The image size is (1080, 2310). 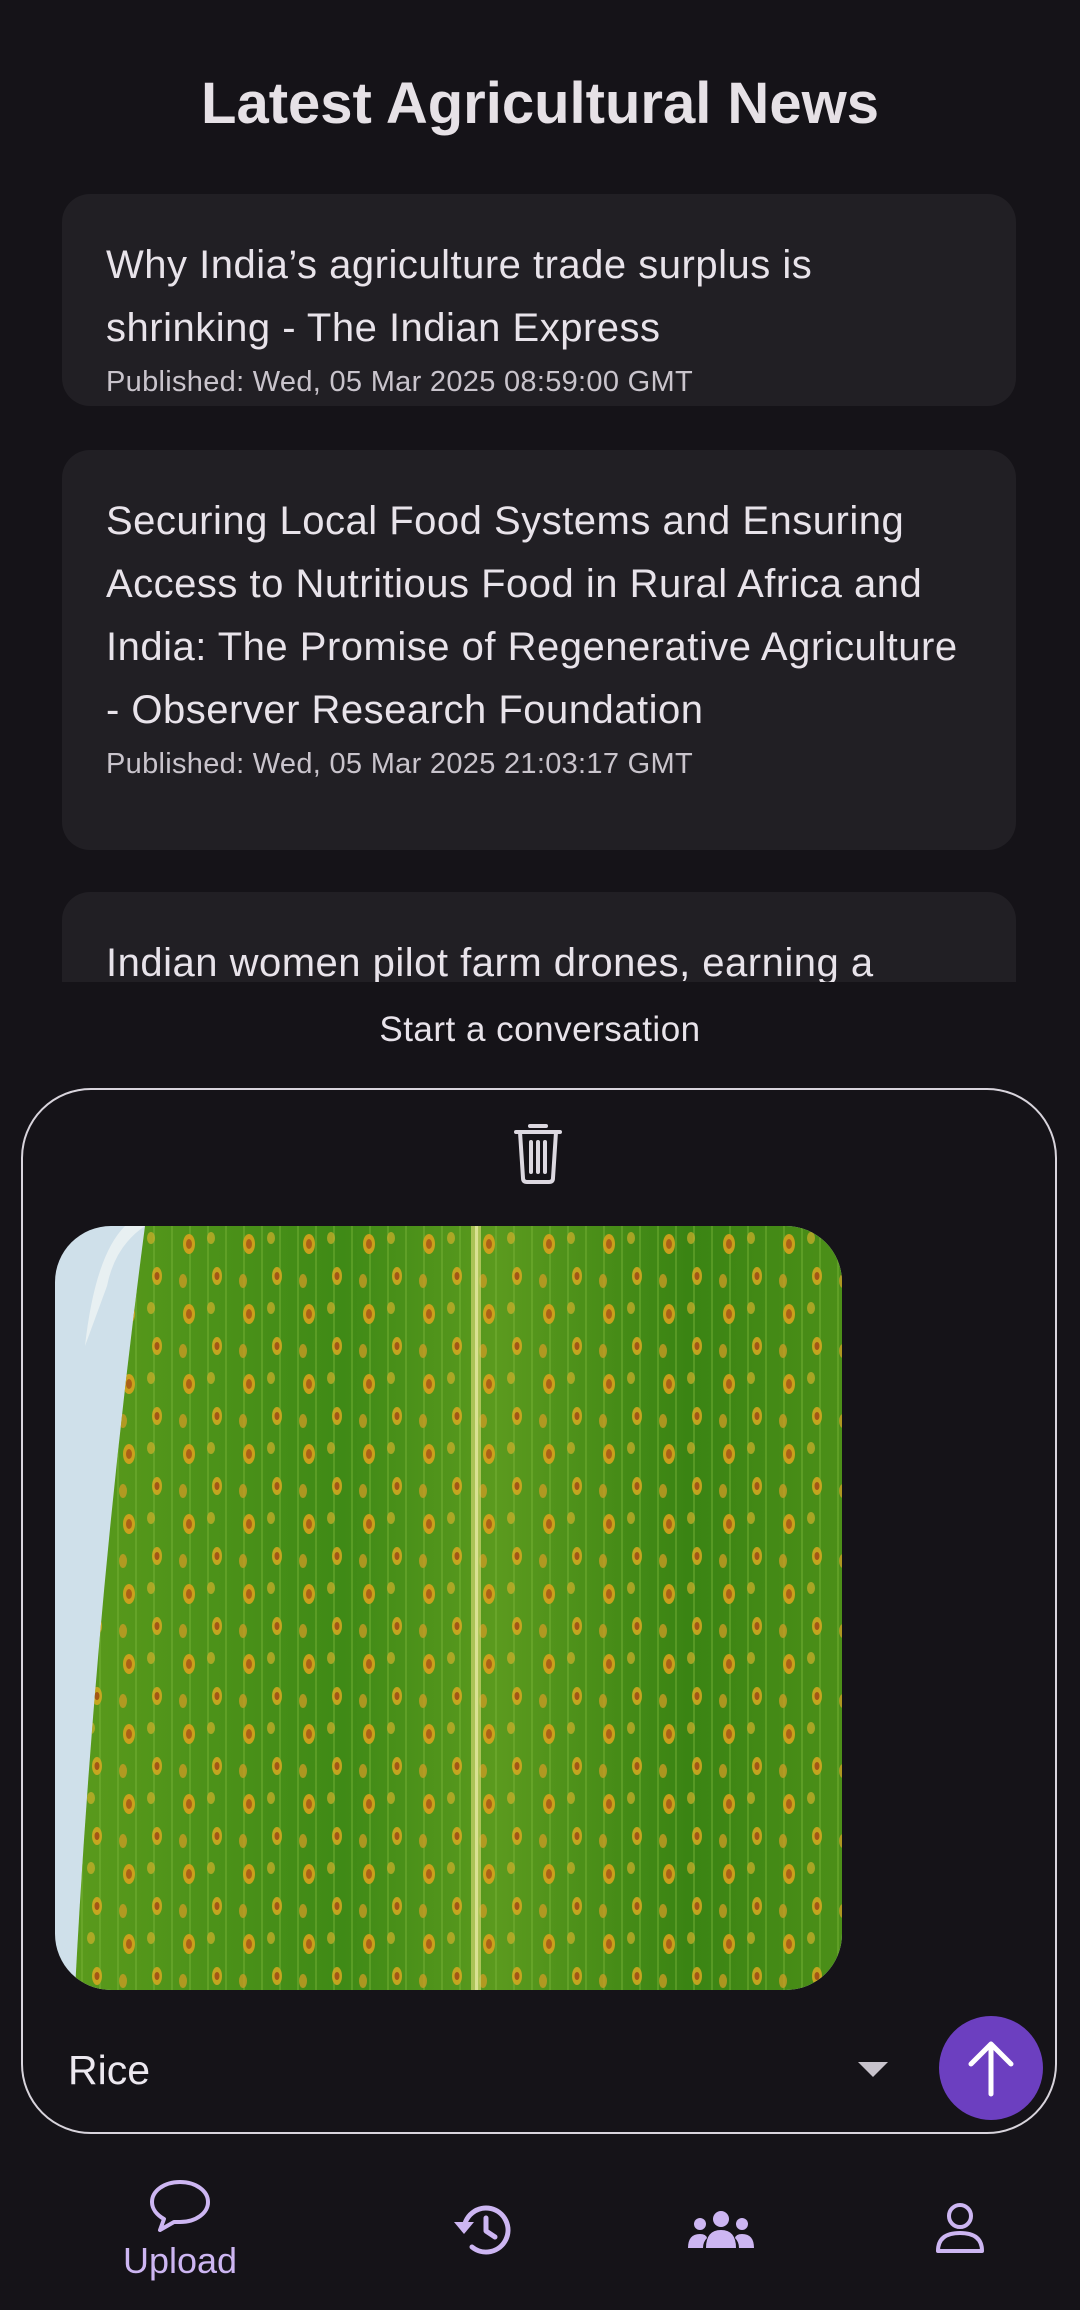 I want to click on nav-item-profile, so click(x=960, y=2235).